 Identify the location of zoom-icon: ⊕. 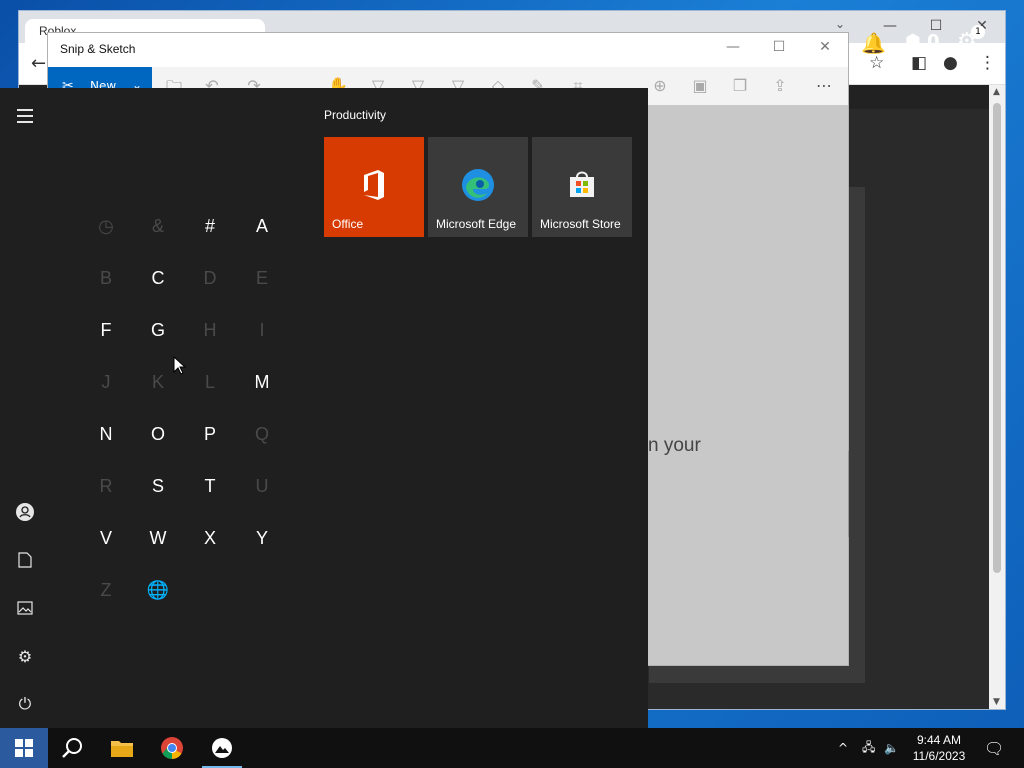
(660, 85).